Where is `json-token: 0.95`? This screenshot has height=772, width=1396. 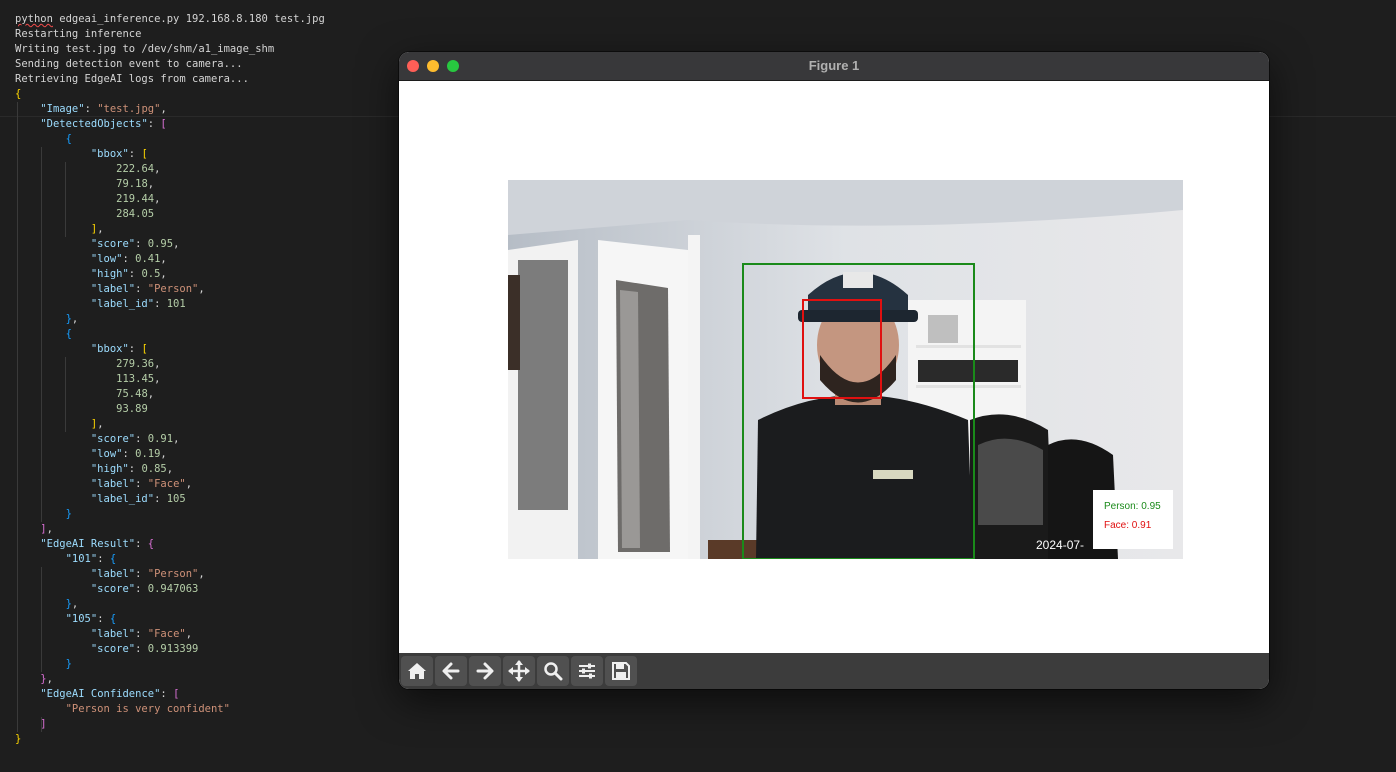
json-token: 0.95 is located at coordinates (160, 244).